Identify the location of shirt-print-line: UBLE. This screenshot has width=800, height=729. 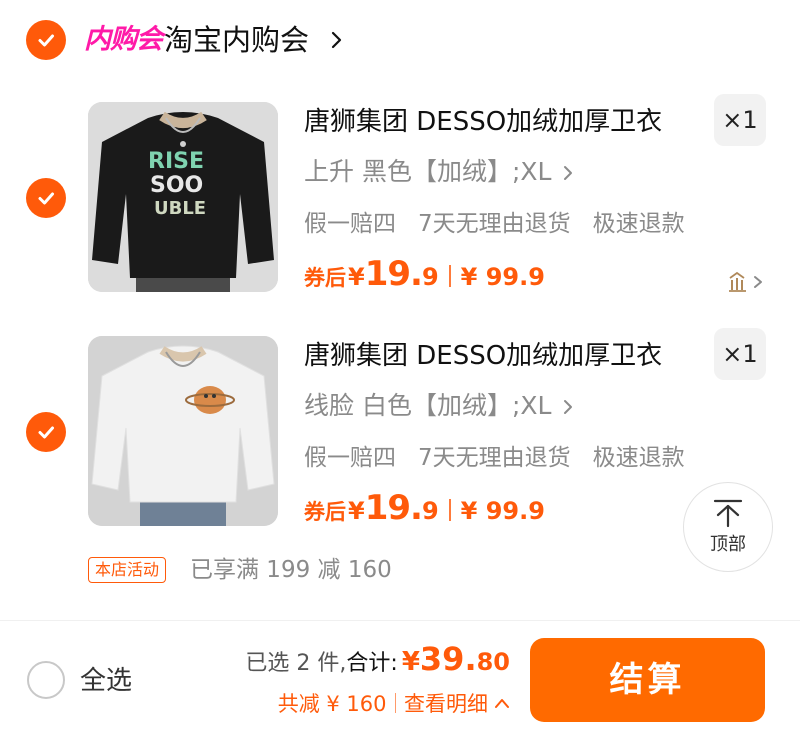
(180, 208).